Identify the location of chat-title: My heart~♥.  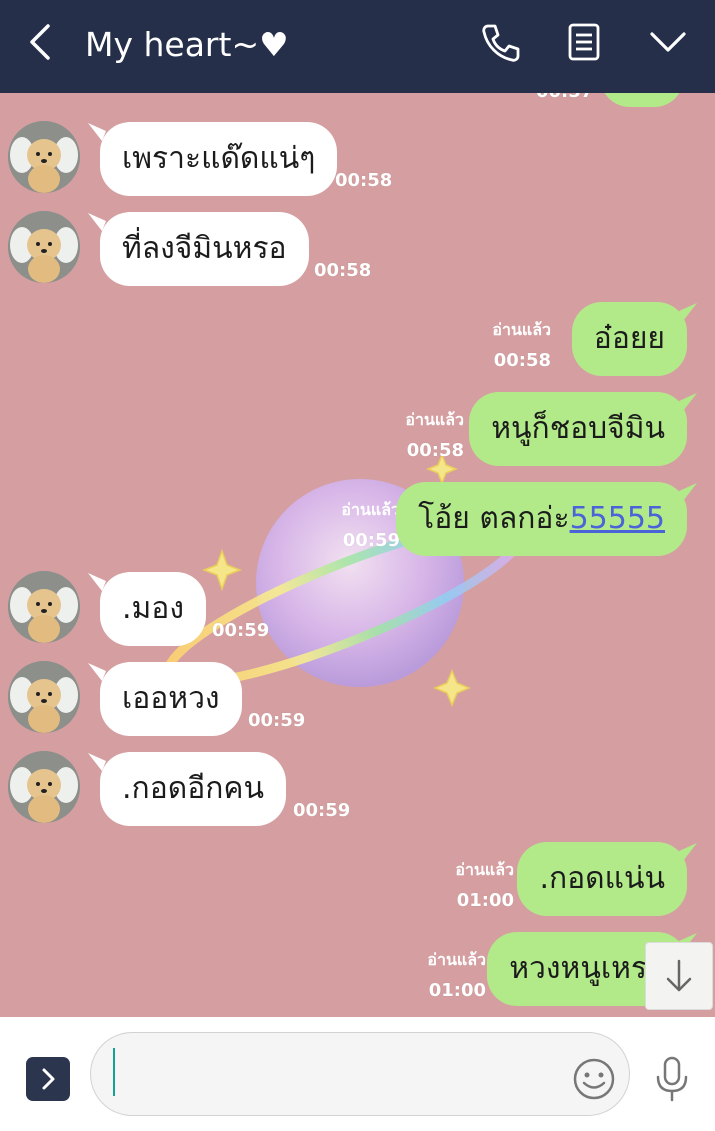
(187, 44).